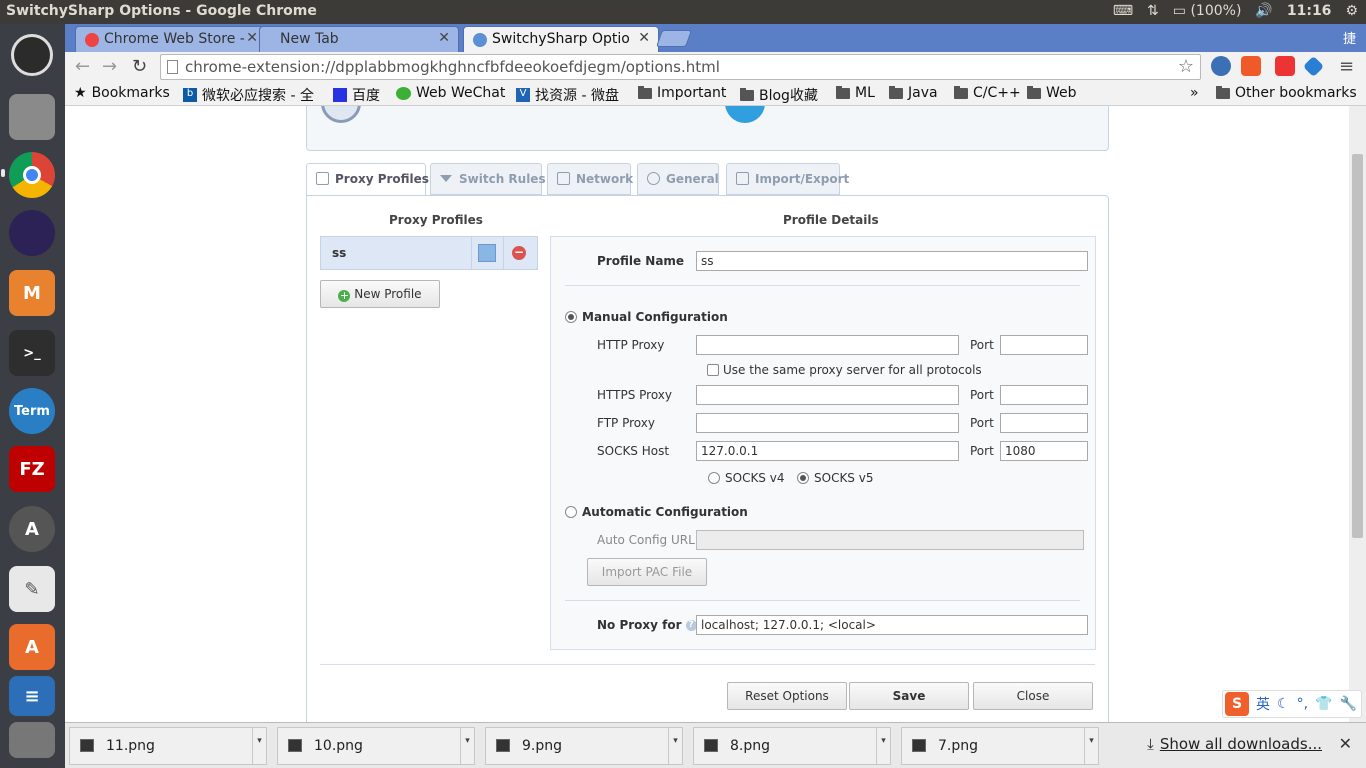 This screenshot has height=768, width=1366. I want to click on chrome-icon, so click(32, 175).